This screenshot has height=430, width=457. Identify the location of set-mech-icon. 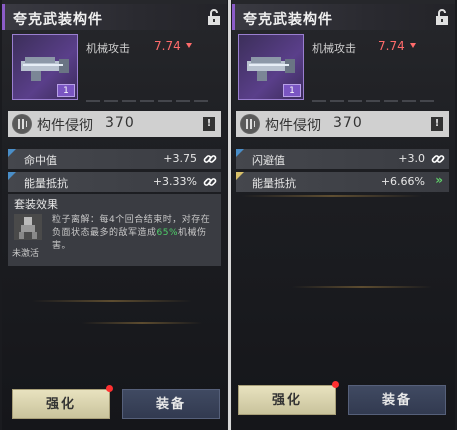
(28, 227).